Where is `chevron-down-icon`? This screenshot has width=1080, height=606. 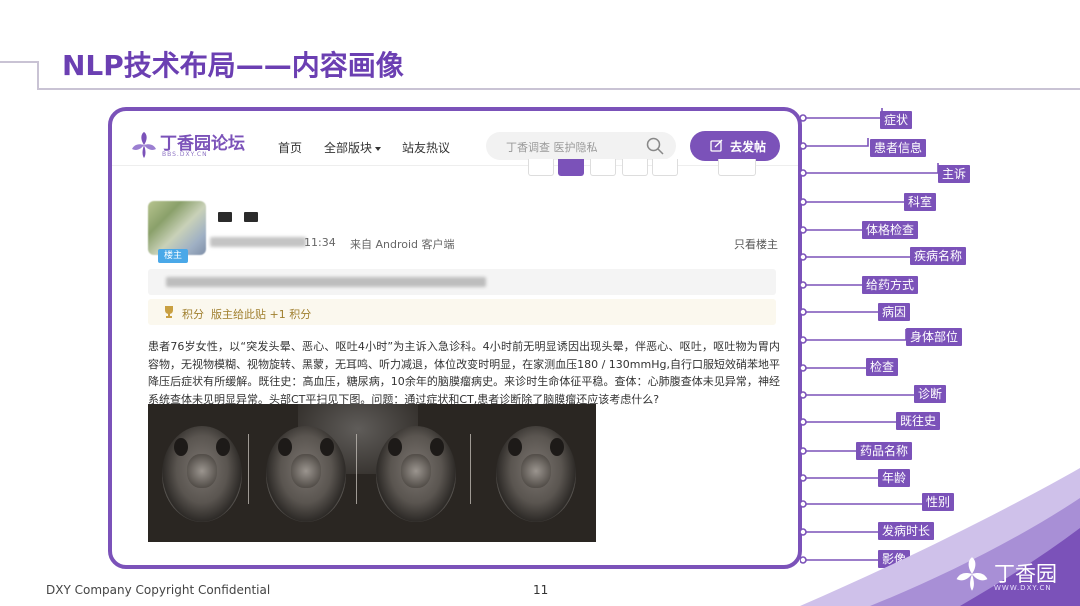 chevron-down-icon is located at coordinates (378, 148).